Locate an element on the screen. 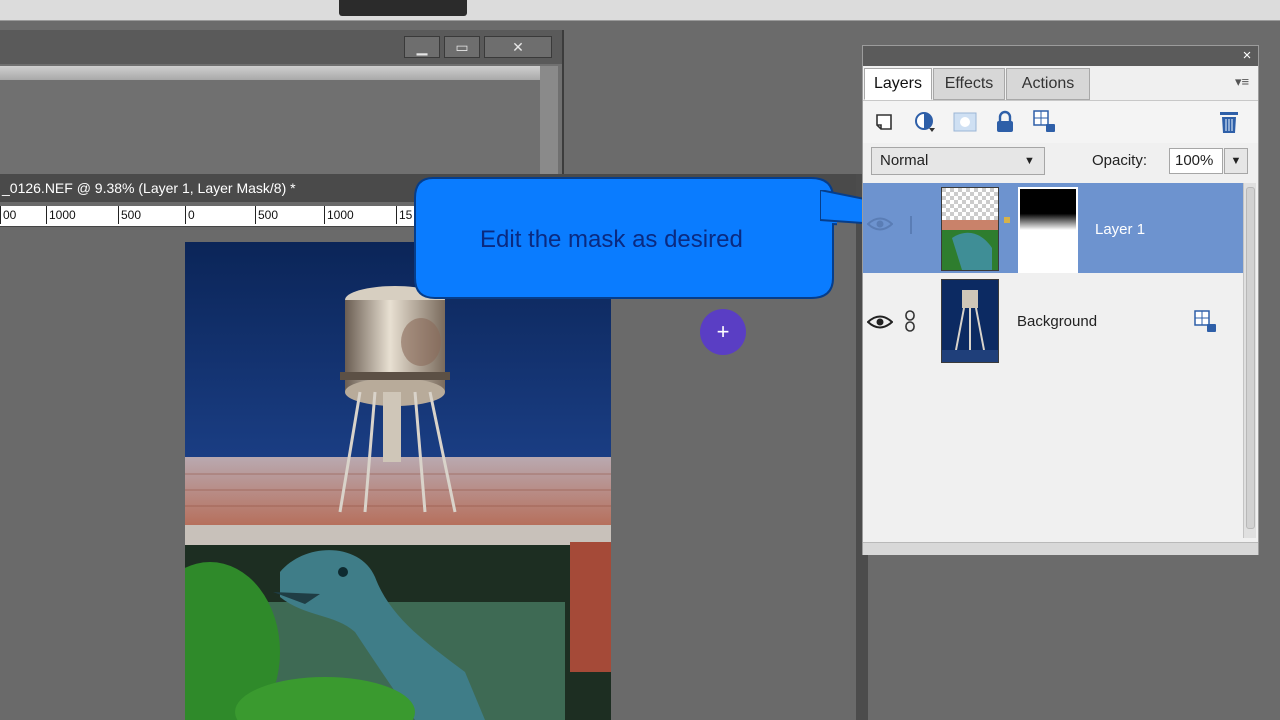  tab-actions: Actions is located at coordinates (1048, 84).